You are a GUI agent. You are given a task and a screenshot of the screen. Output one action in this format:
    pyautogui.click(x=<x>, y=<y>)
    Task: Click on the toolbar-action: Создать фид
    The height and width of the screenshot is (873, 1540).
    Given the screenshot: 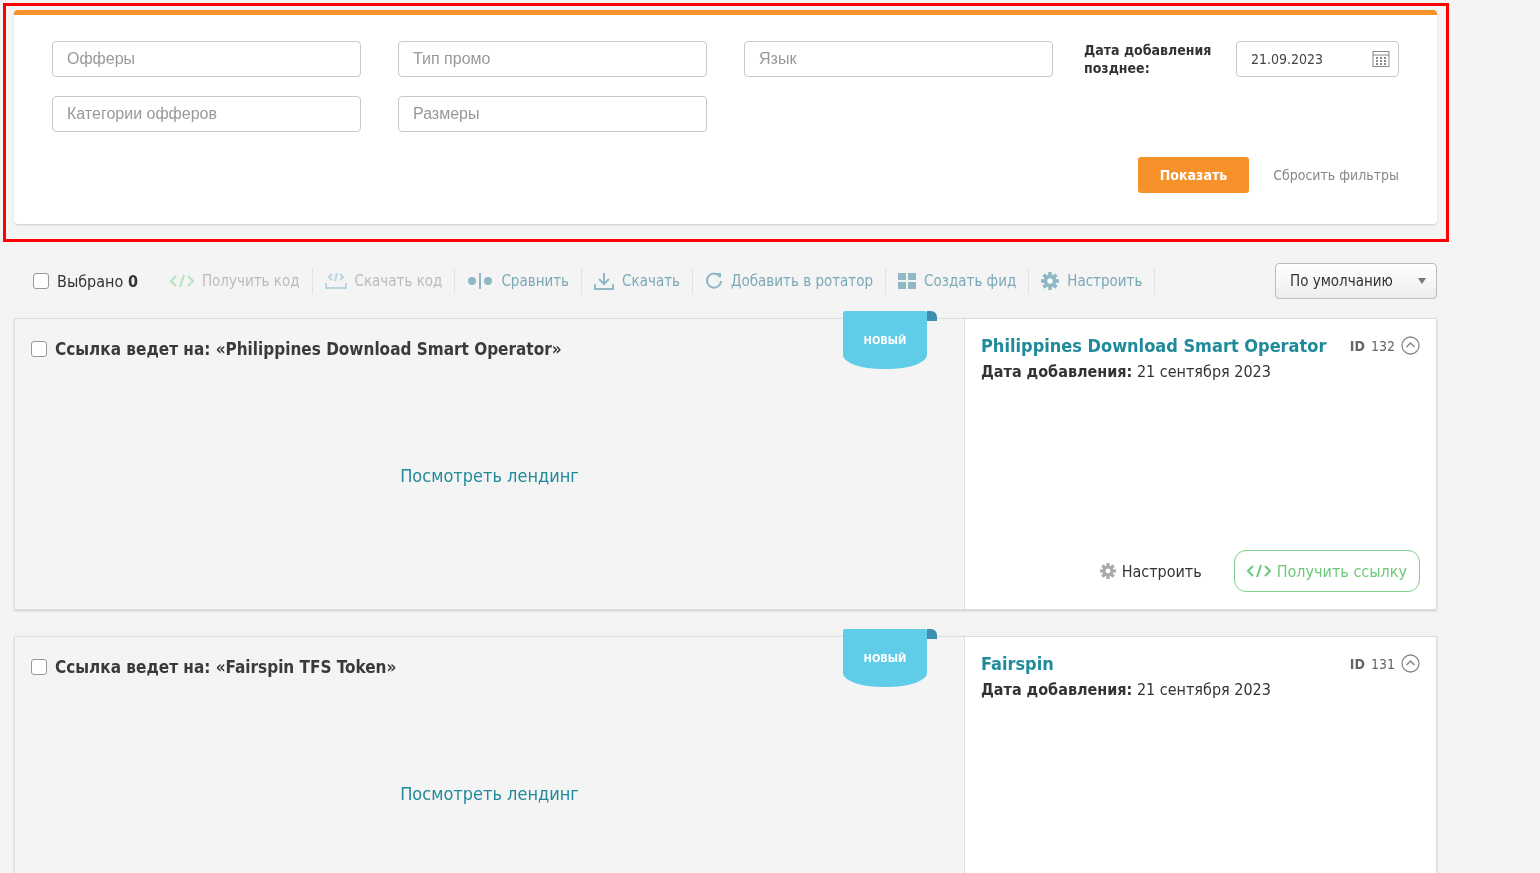 What is the action you would take?
    pyautogui.click(x=958, y=281)
    